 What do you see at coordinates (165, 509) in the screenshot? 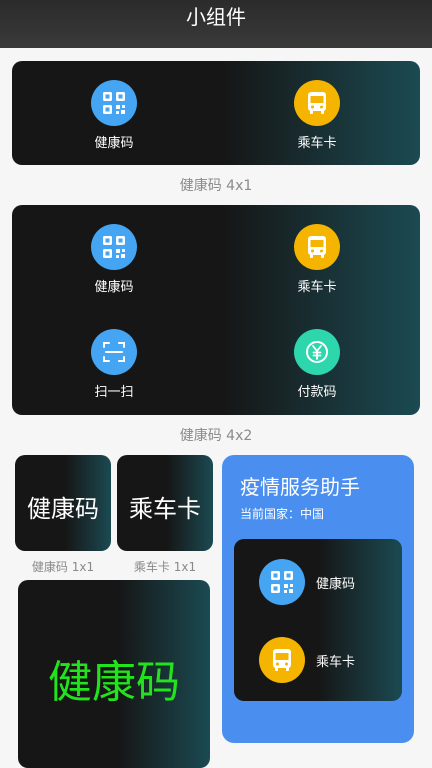
I see `widget-text: 乘车卡` at bounding box center [165, 509].